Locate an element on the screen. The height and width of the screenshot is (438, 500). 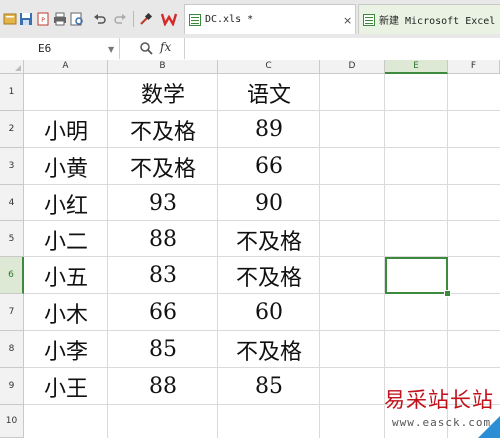
row-header-7: 7 is located at coordinates (12, 312).